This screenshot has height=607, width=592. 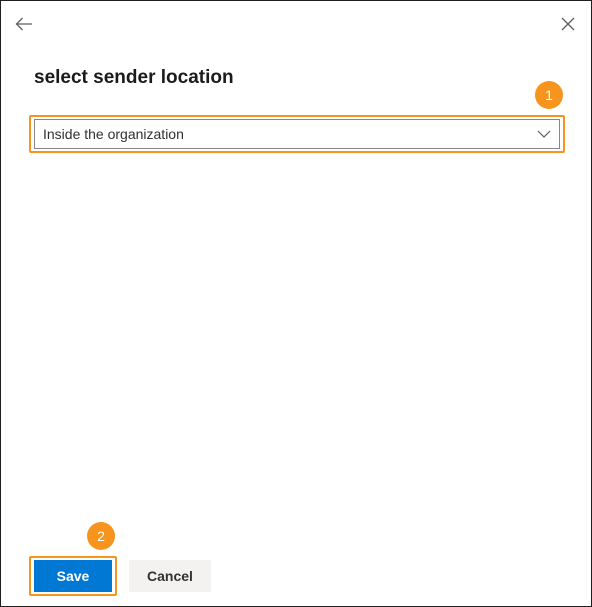 What do you see at coordinates (170, 576) in the screenshot?
I see `cancel-button: Cancel` at bounding box center [170, 576].